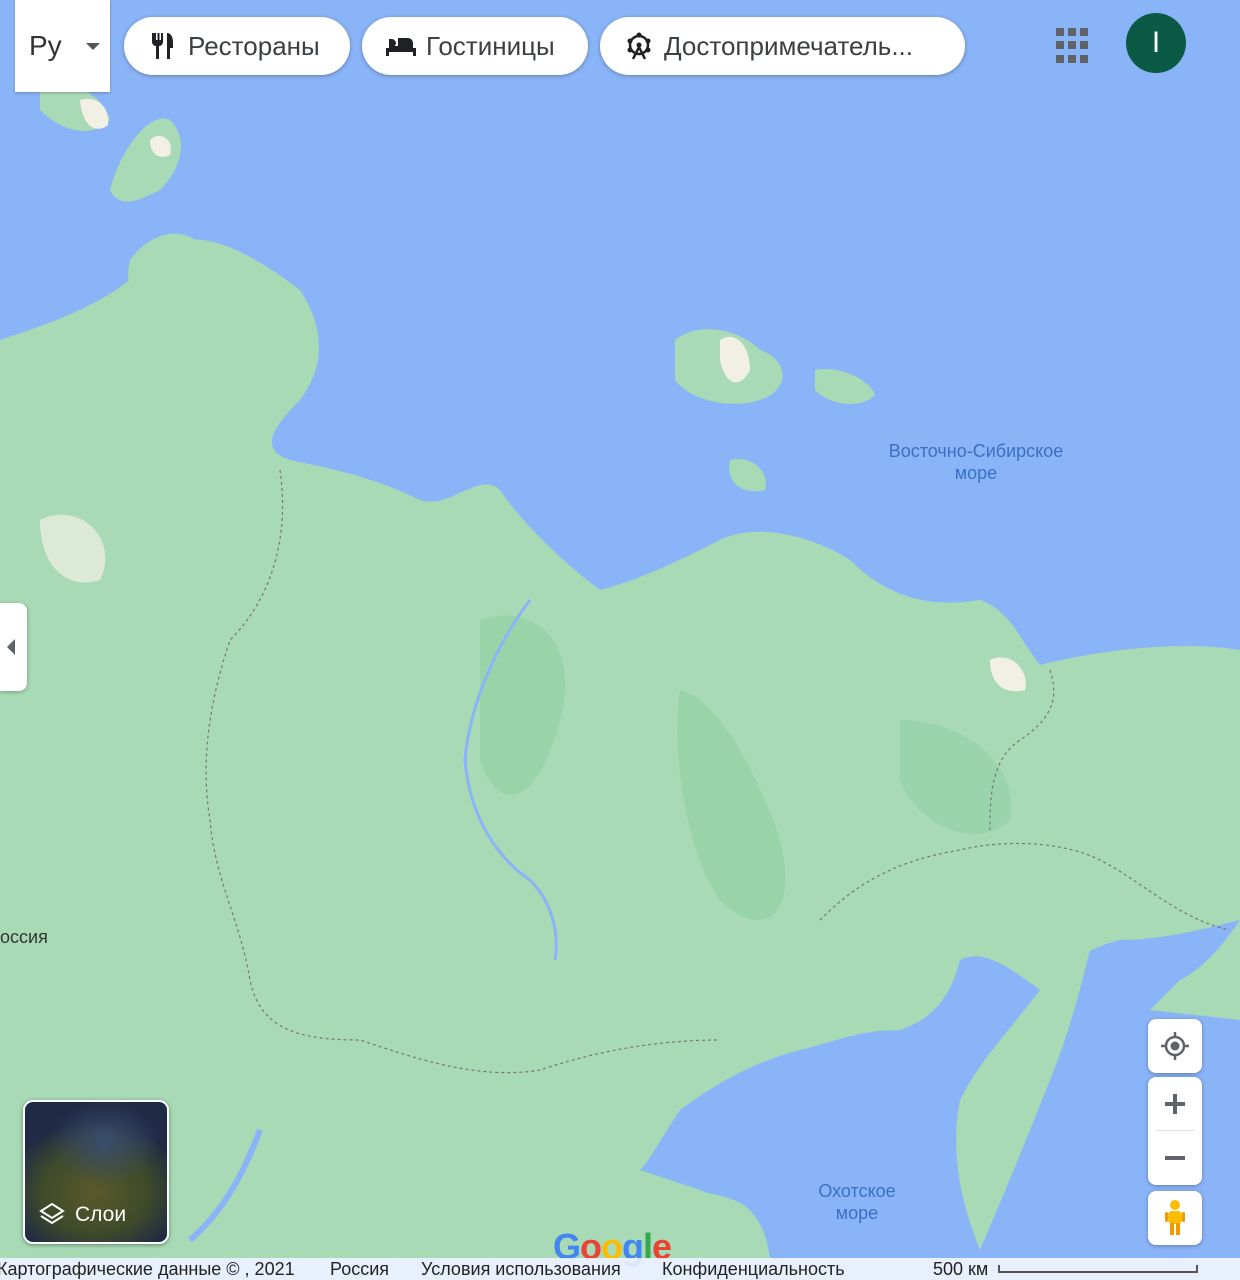  Describe the element at coordinates (163, 46) in the screenshot. I see `fork-knife-icon` at that location.